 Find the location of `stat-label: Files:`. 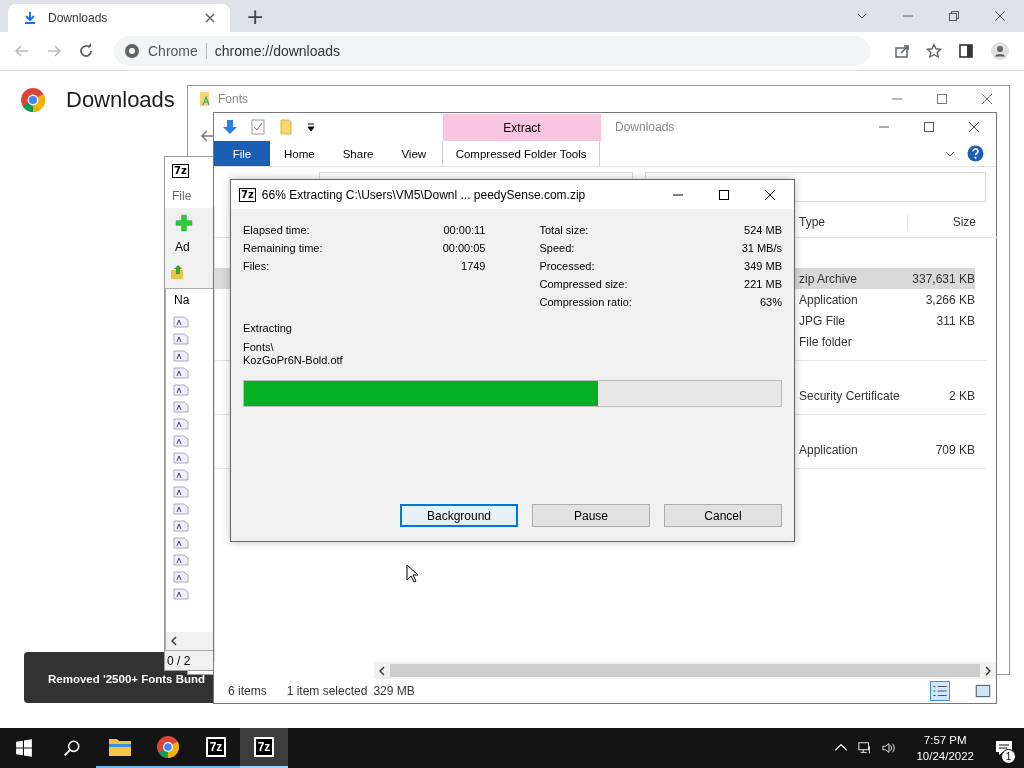

stat-label: Files: is located at coordinates (256, 266).